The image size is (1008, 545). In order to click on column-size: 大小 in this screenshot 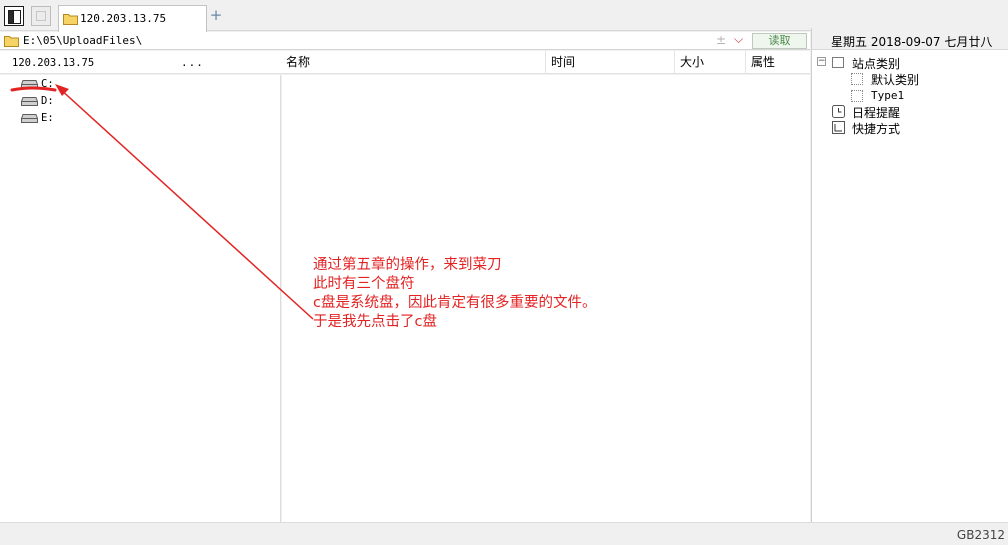, I will do `click(710, 62)`.